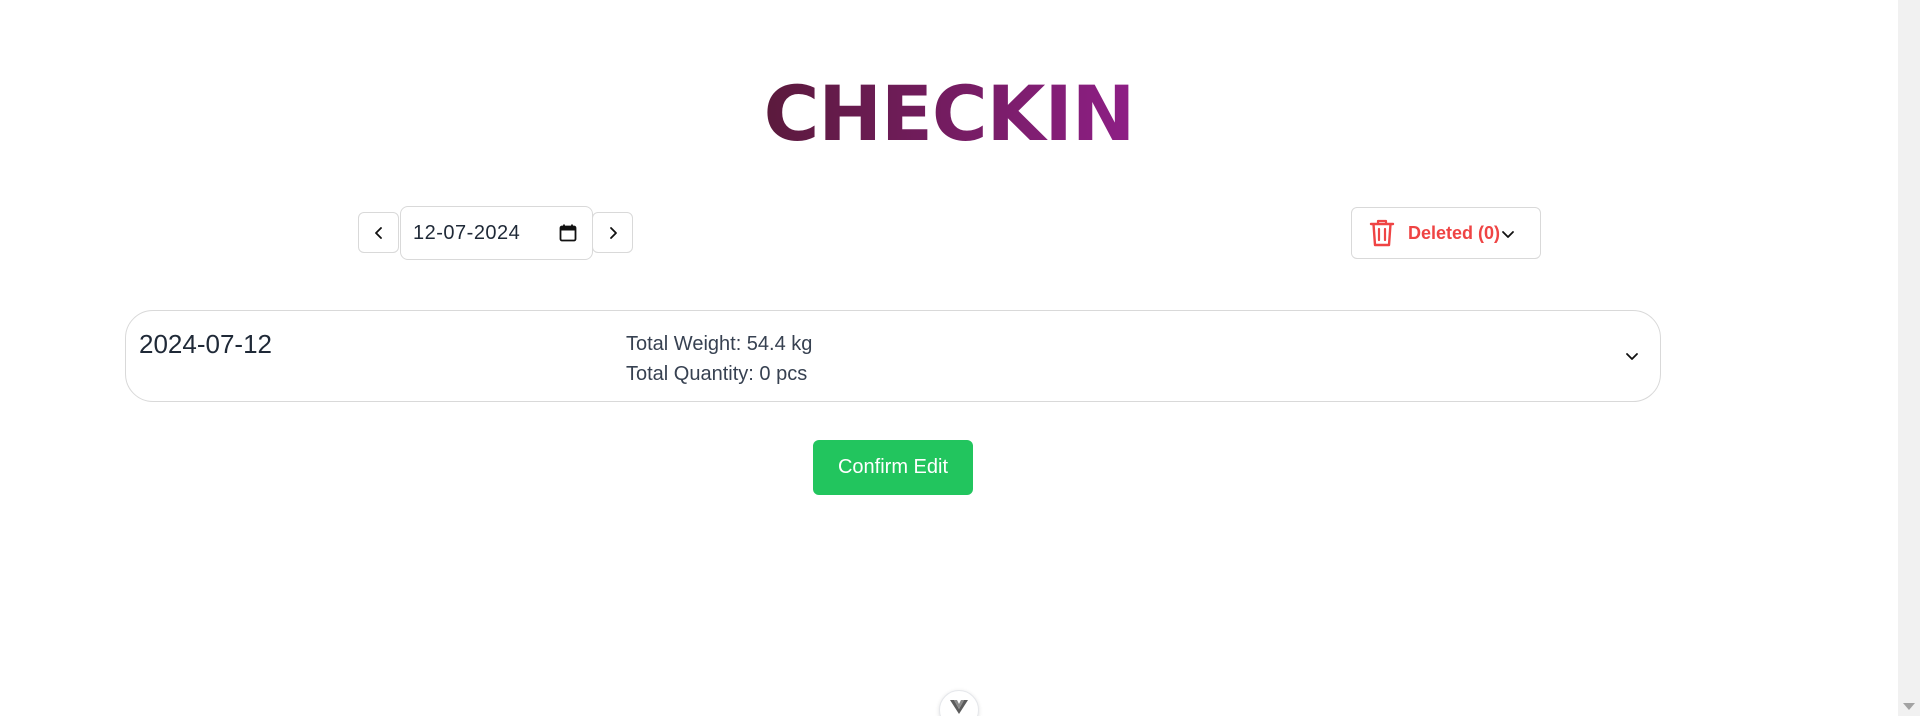 The width and height of the screenshot is (1920, 716). I want to click on expand-chevron-icon, so click(1632, 356).